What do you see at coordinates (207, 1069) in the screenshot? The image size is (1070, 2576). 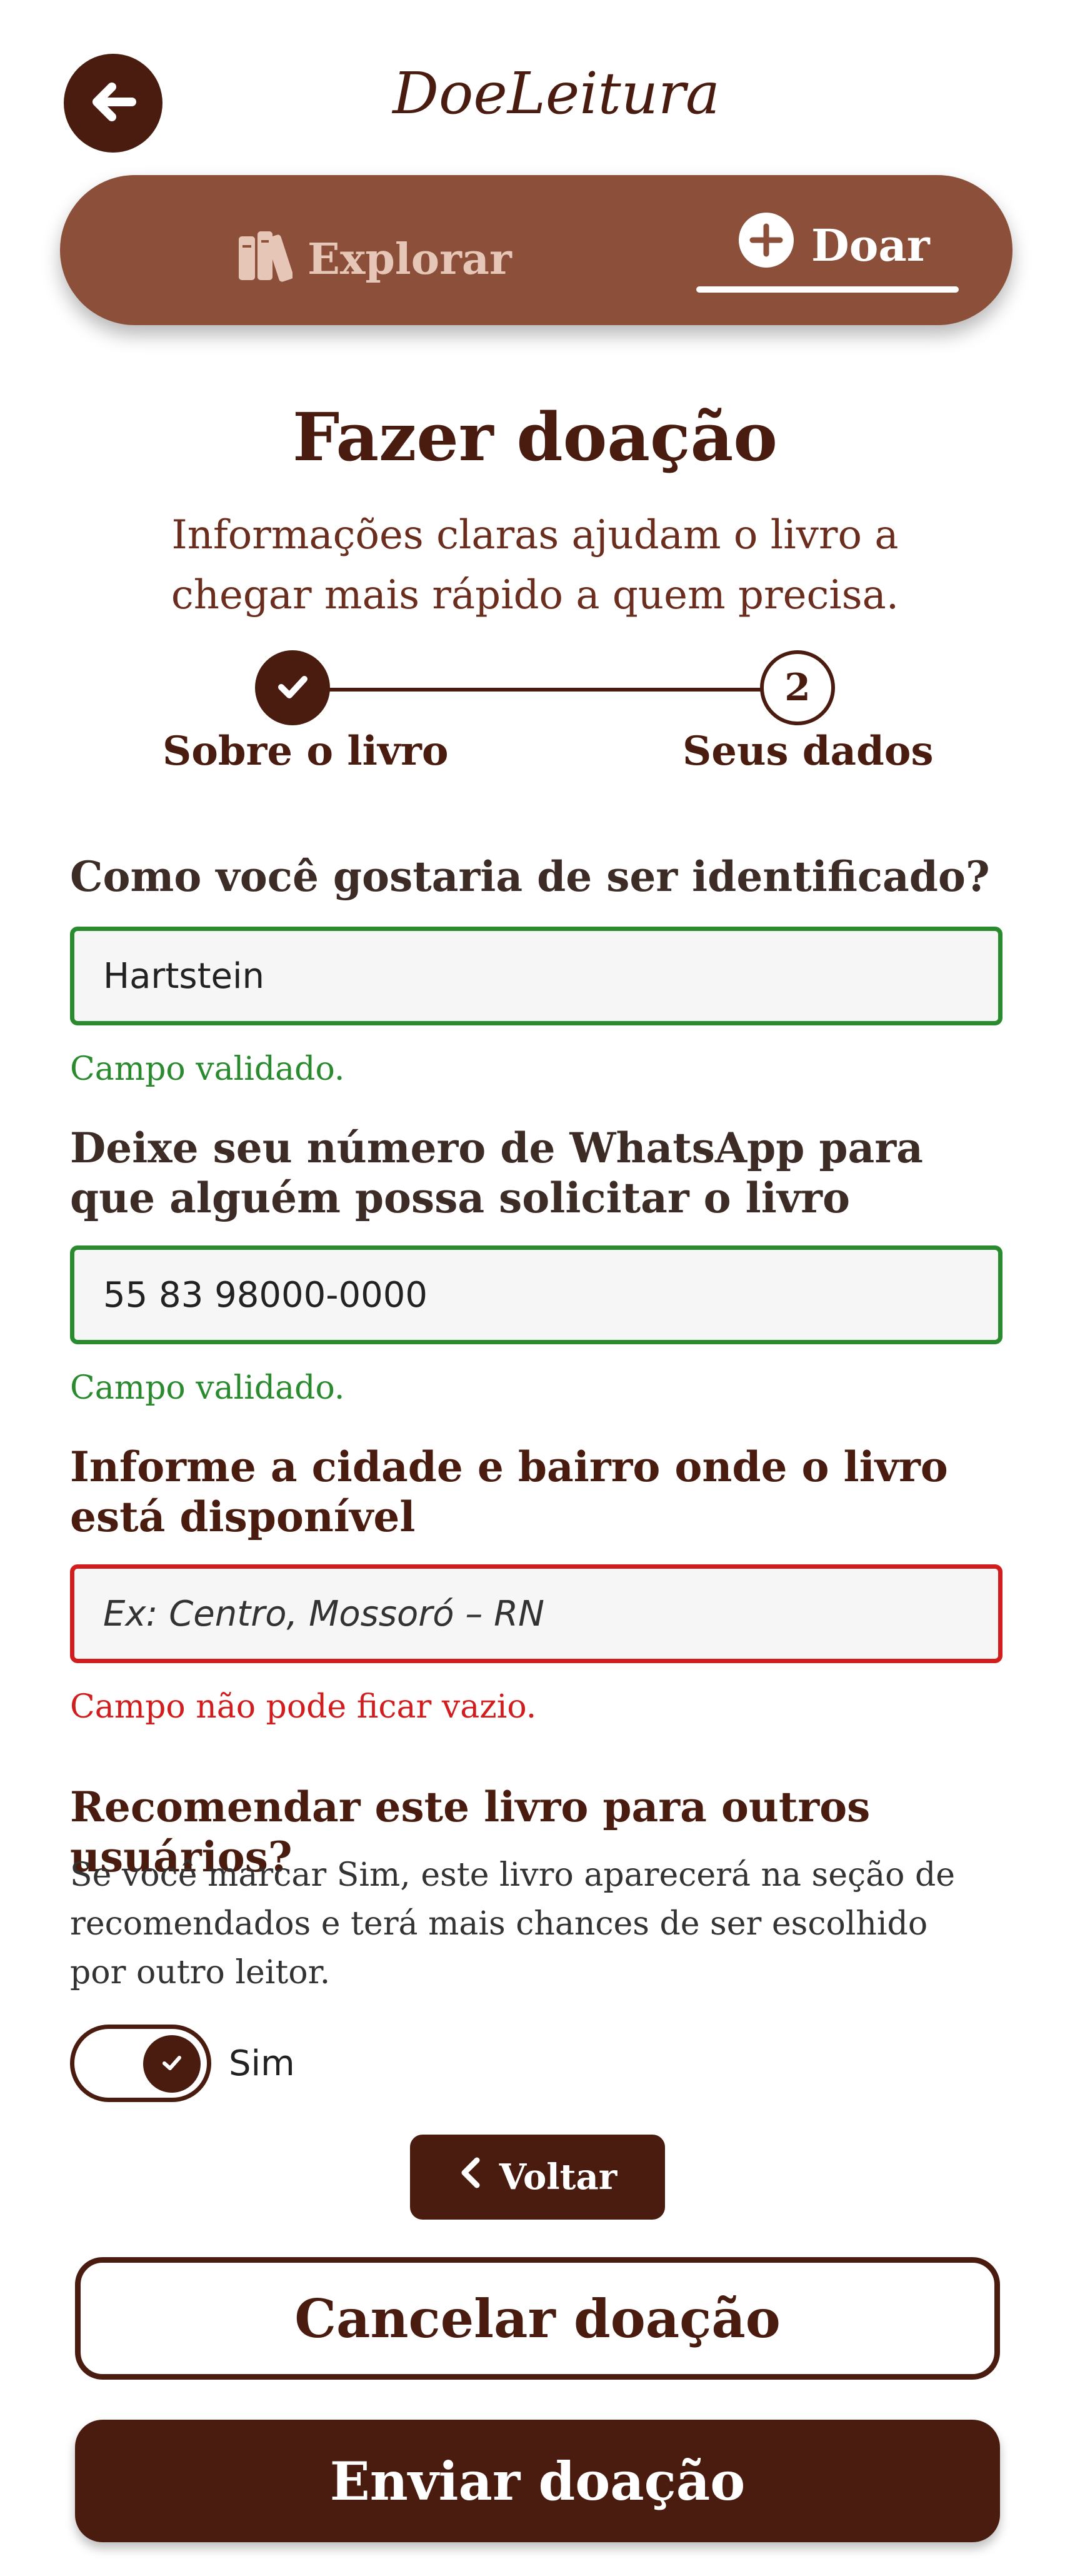 I see `name-validation-message: Campo validado.` at bounding box center [207, 1069].